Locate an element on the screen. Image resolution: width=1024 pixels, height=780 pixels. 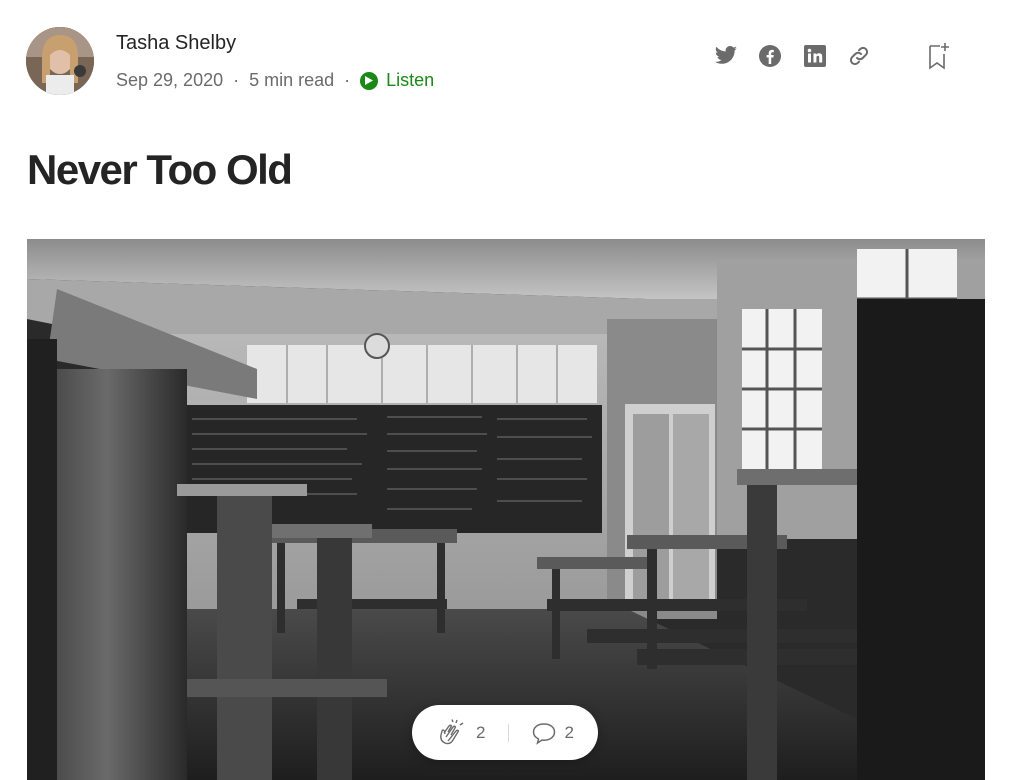
listen-button: Listen is located at coordinates (397, 80).